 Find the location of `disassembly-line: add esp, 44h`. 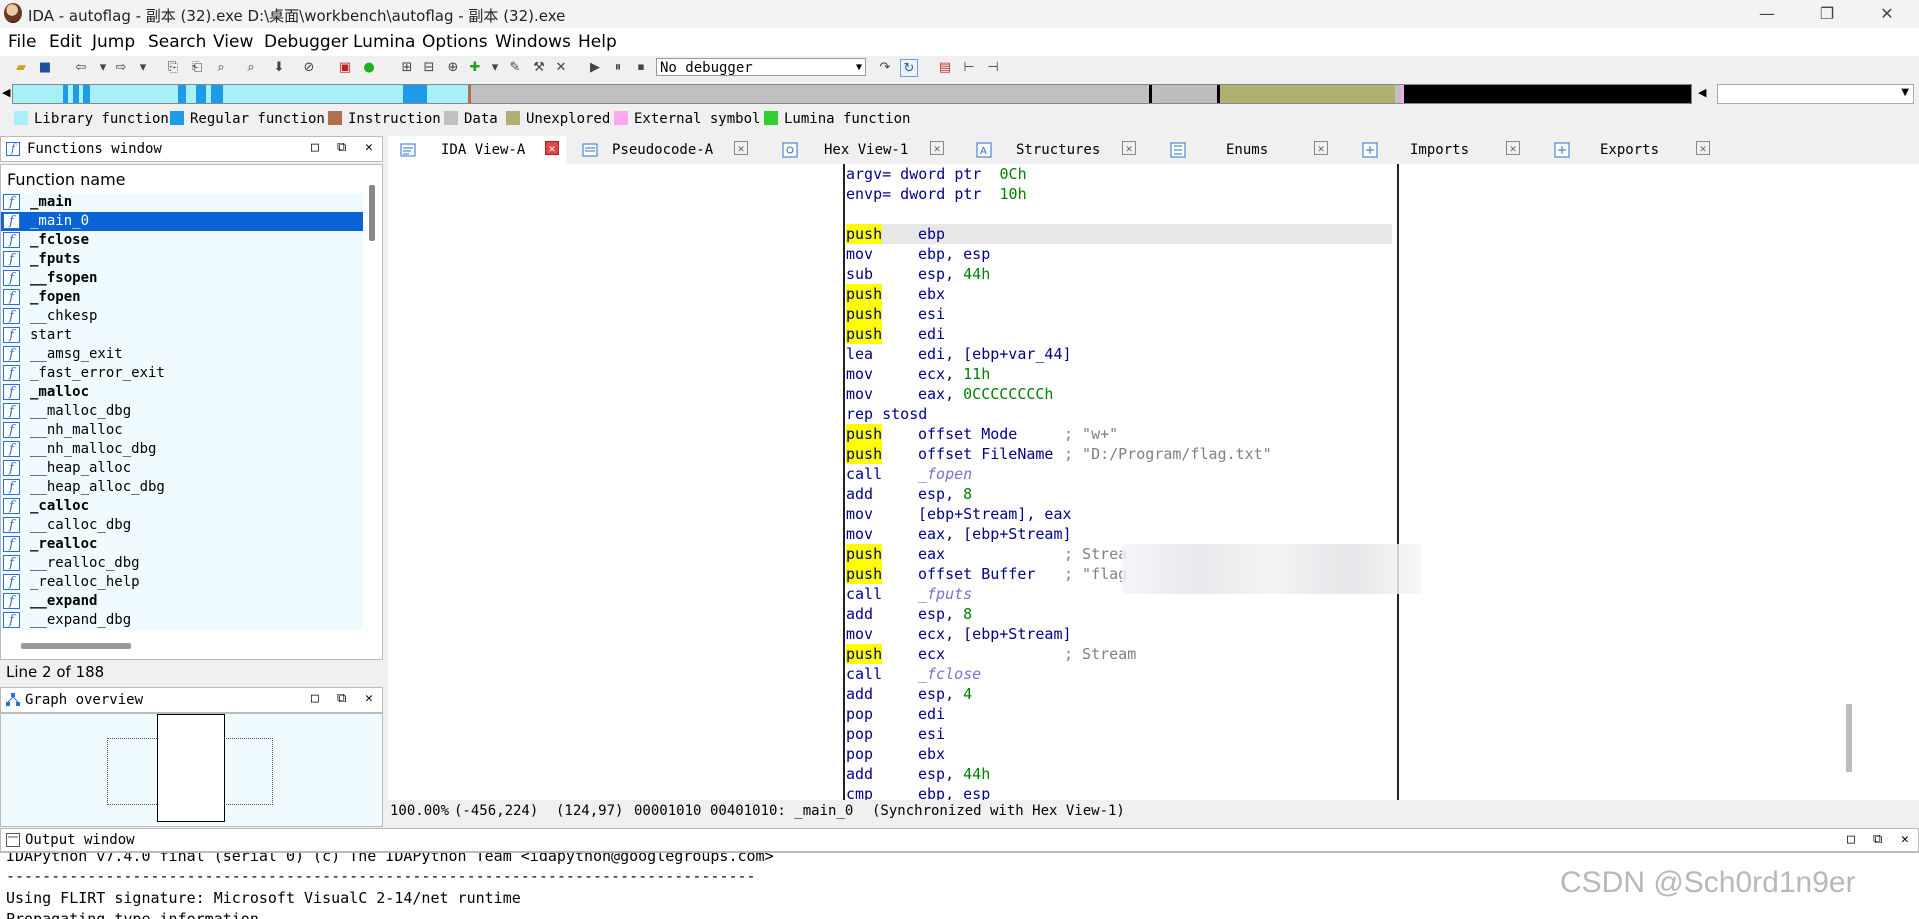

disassembly-line: add esp, 44h is located at coordinates (1119, 774).